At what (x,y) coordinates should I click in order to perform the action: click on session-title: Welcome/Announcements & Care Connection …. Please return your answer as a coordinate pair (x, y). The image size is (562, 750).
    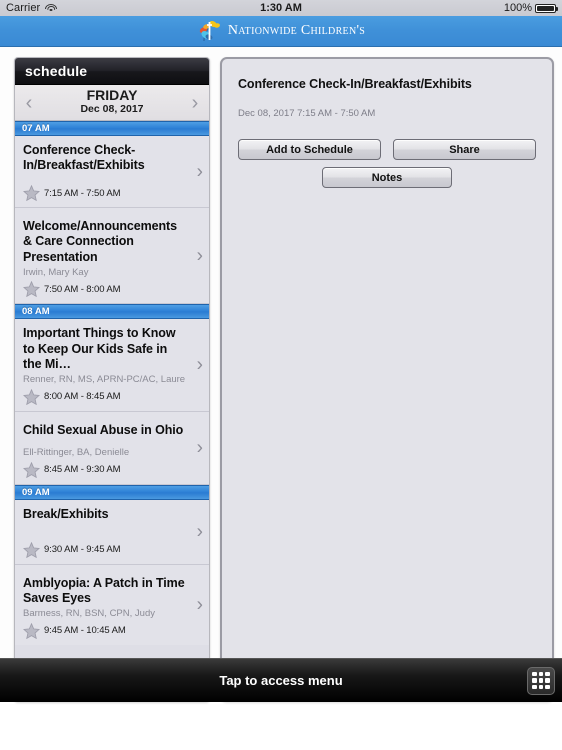
    Looking at the image, I should click on (100, 241).